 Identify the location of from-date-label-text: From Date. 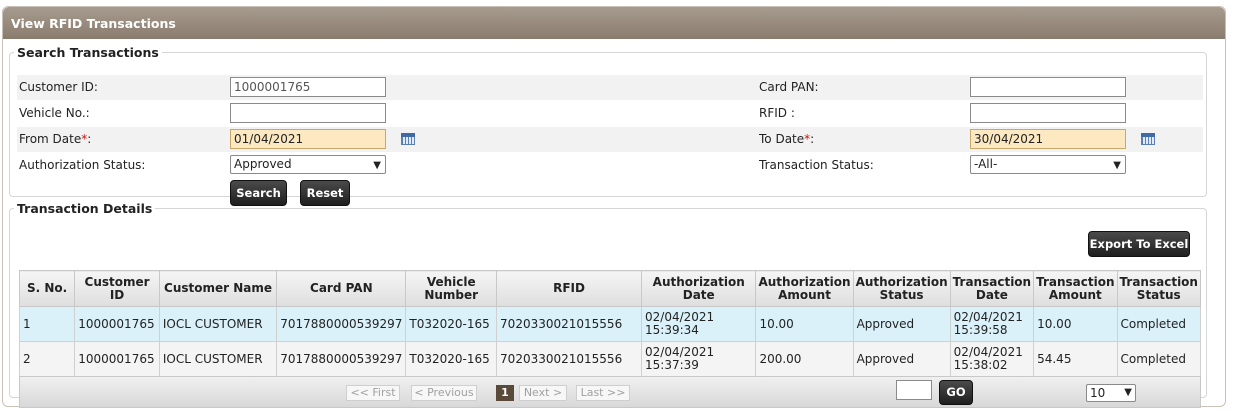
(50, 139).